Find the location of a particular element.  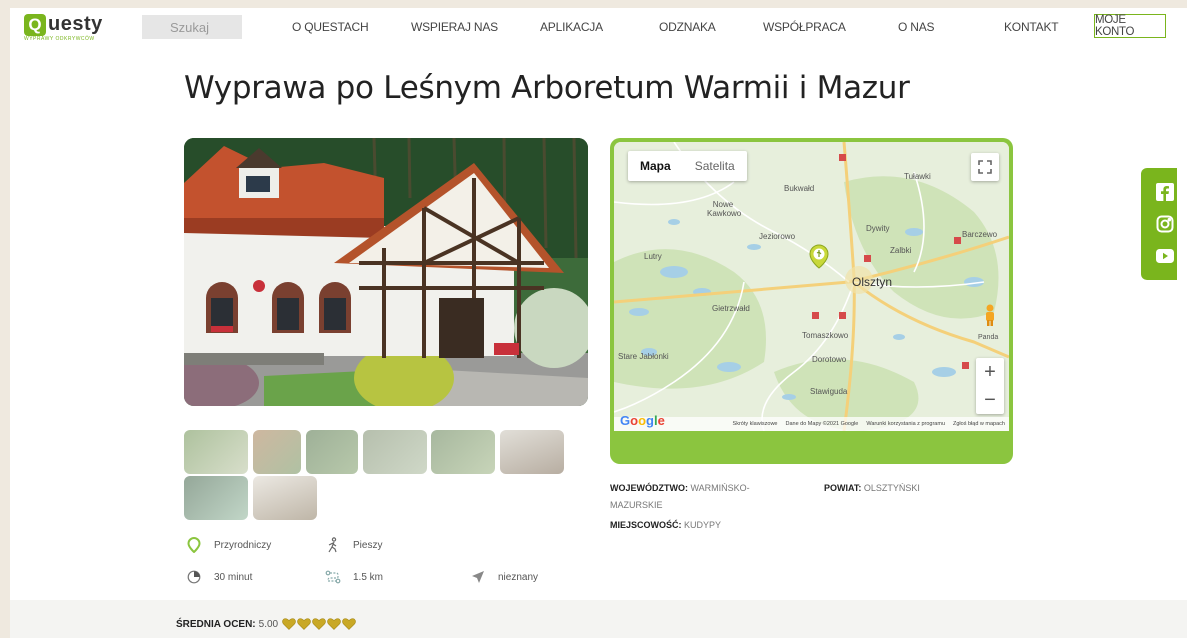

social-sidebar is located at coordinates (1159, 224).